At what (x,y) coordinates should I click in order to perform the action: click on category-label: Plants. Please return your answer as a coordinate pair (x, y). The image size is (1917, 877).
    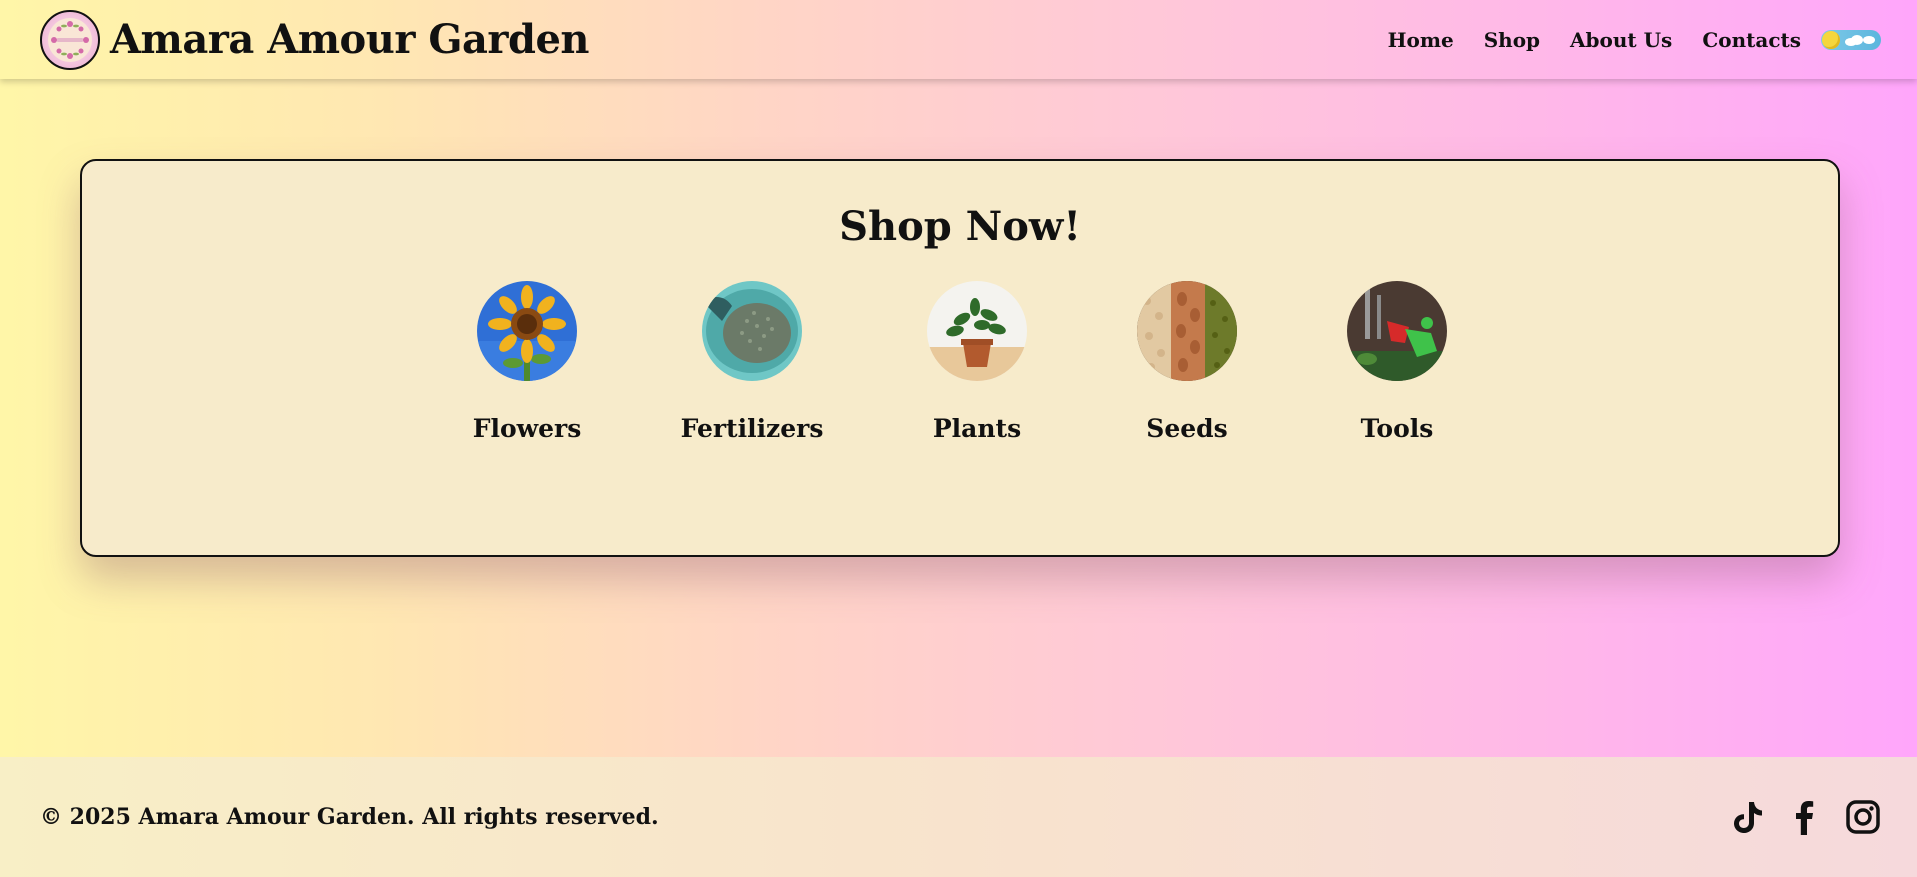
    Looking at the image, I should click on (977, 428).